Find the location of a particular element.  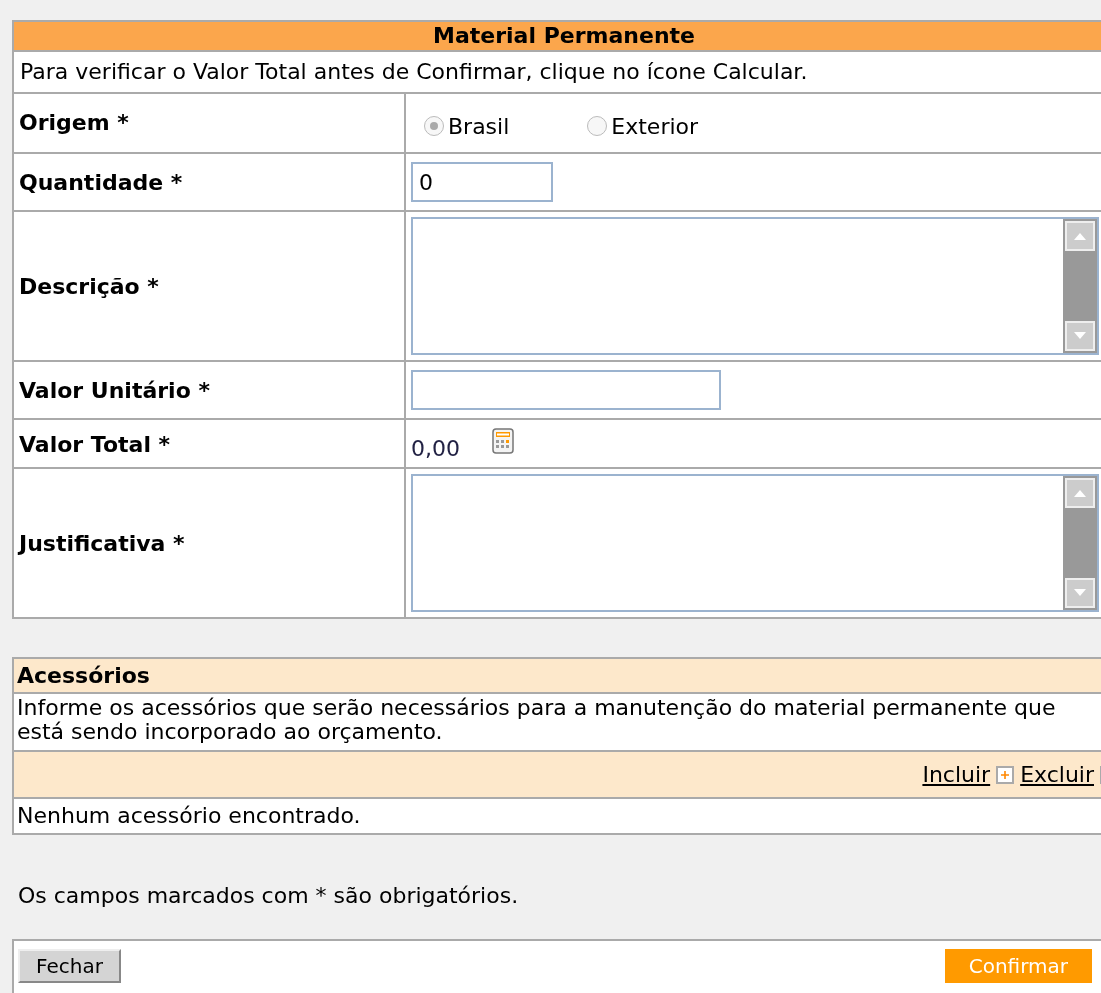

panel-note: Para verificar o Valor Total antes de Confirmar, clique no ícone Calcular. is located at coordinates (557, 73).